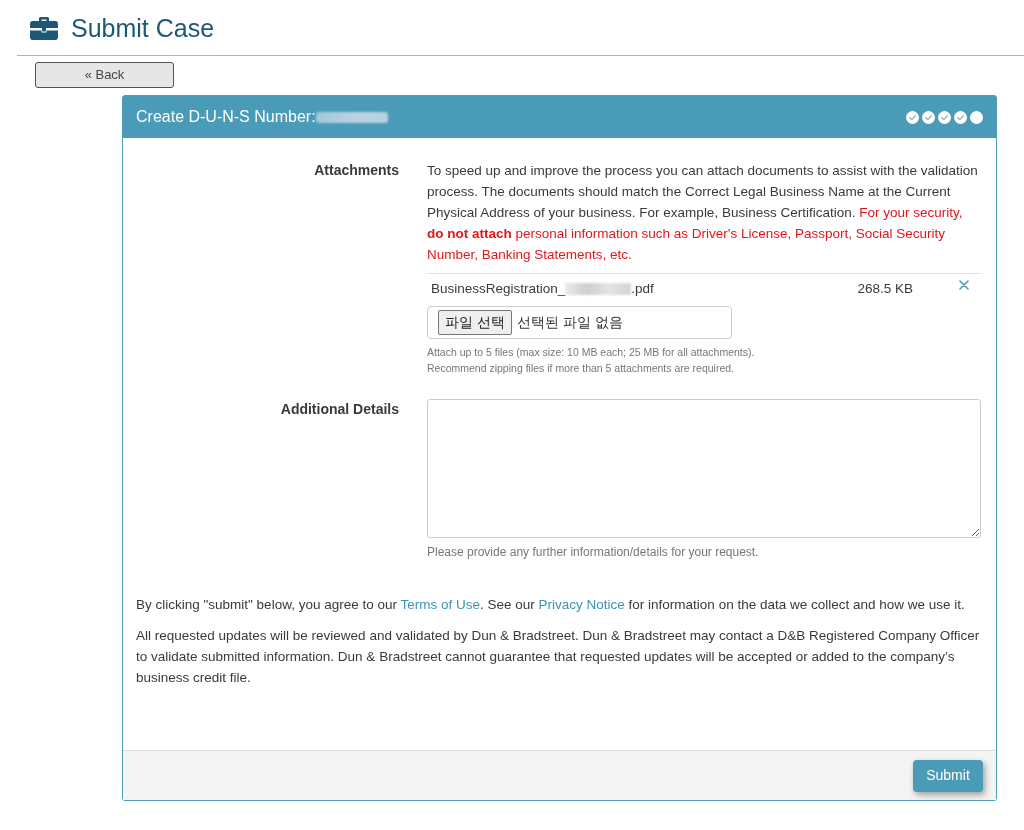 This screenshot has width=1024, height=830. What do you see at coordinates (569, 322) in the screenshot?
I see `file-status: 선택된 파일 없음` at bounding box center [569, 322].